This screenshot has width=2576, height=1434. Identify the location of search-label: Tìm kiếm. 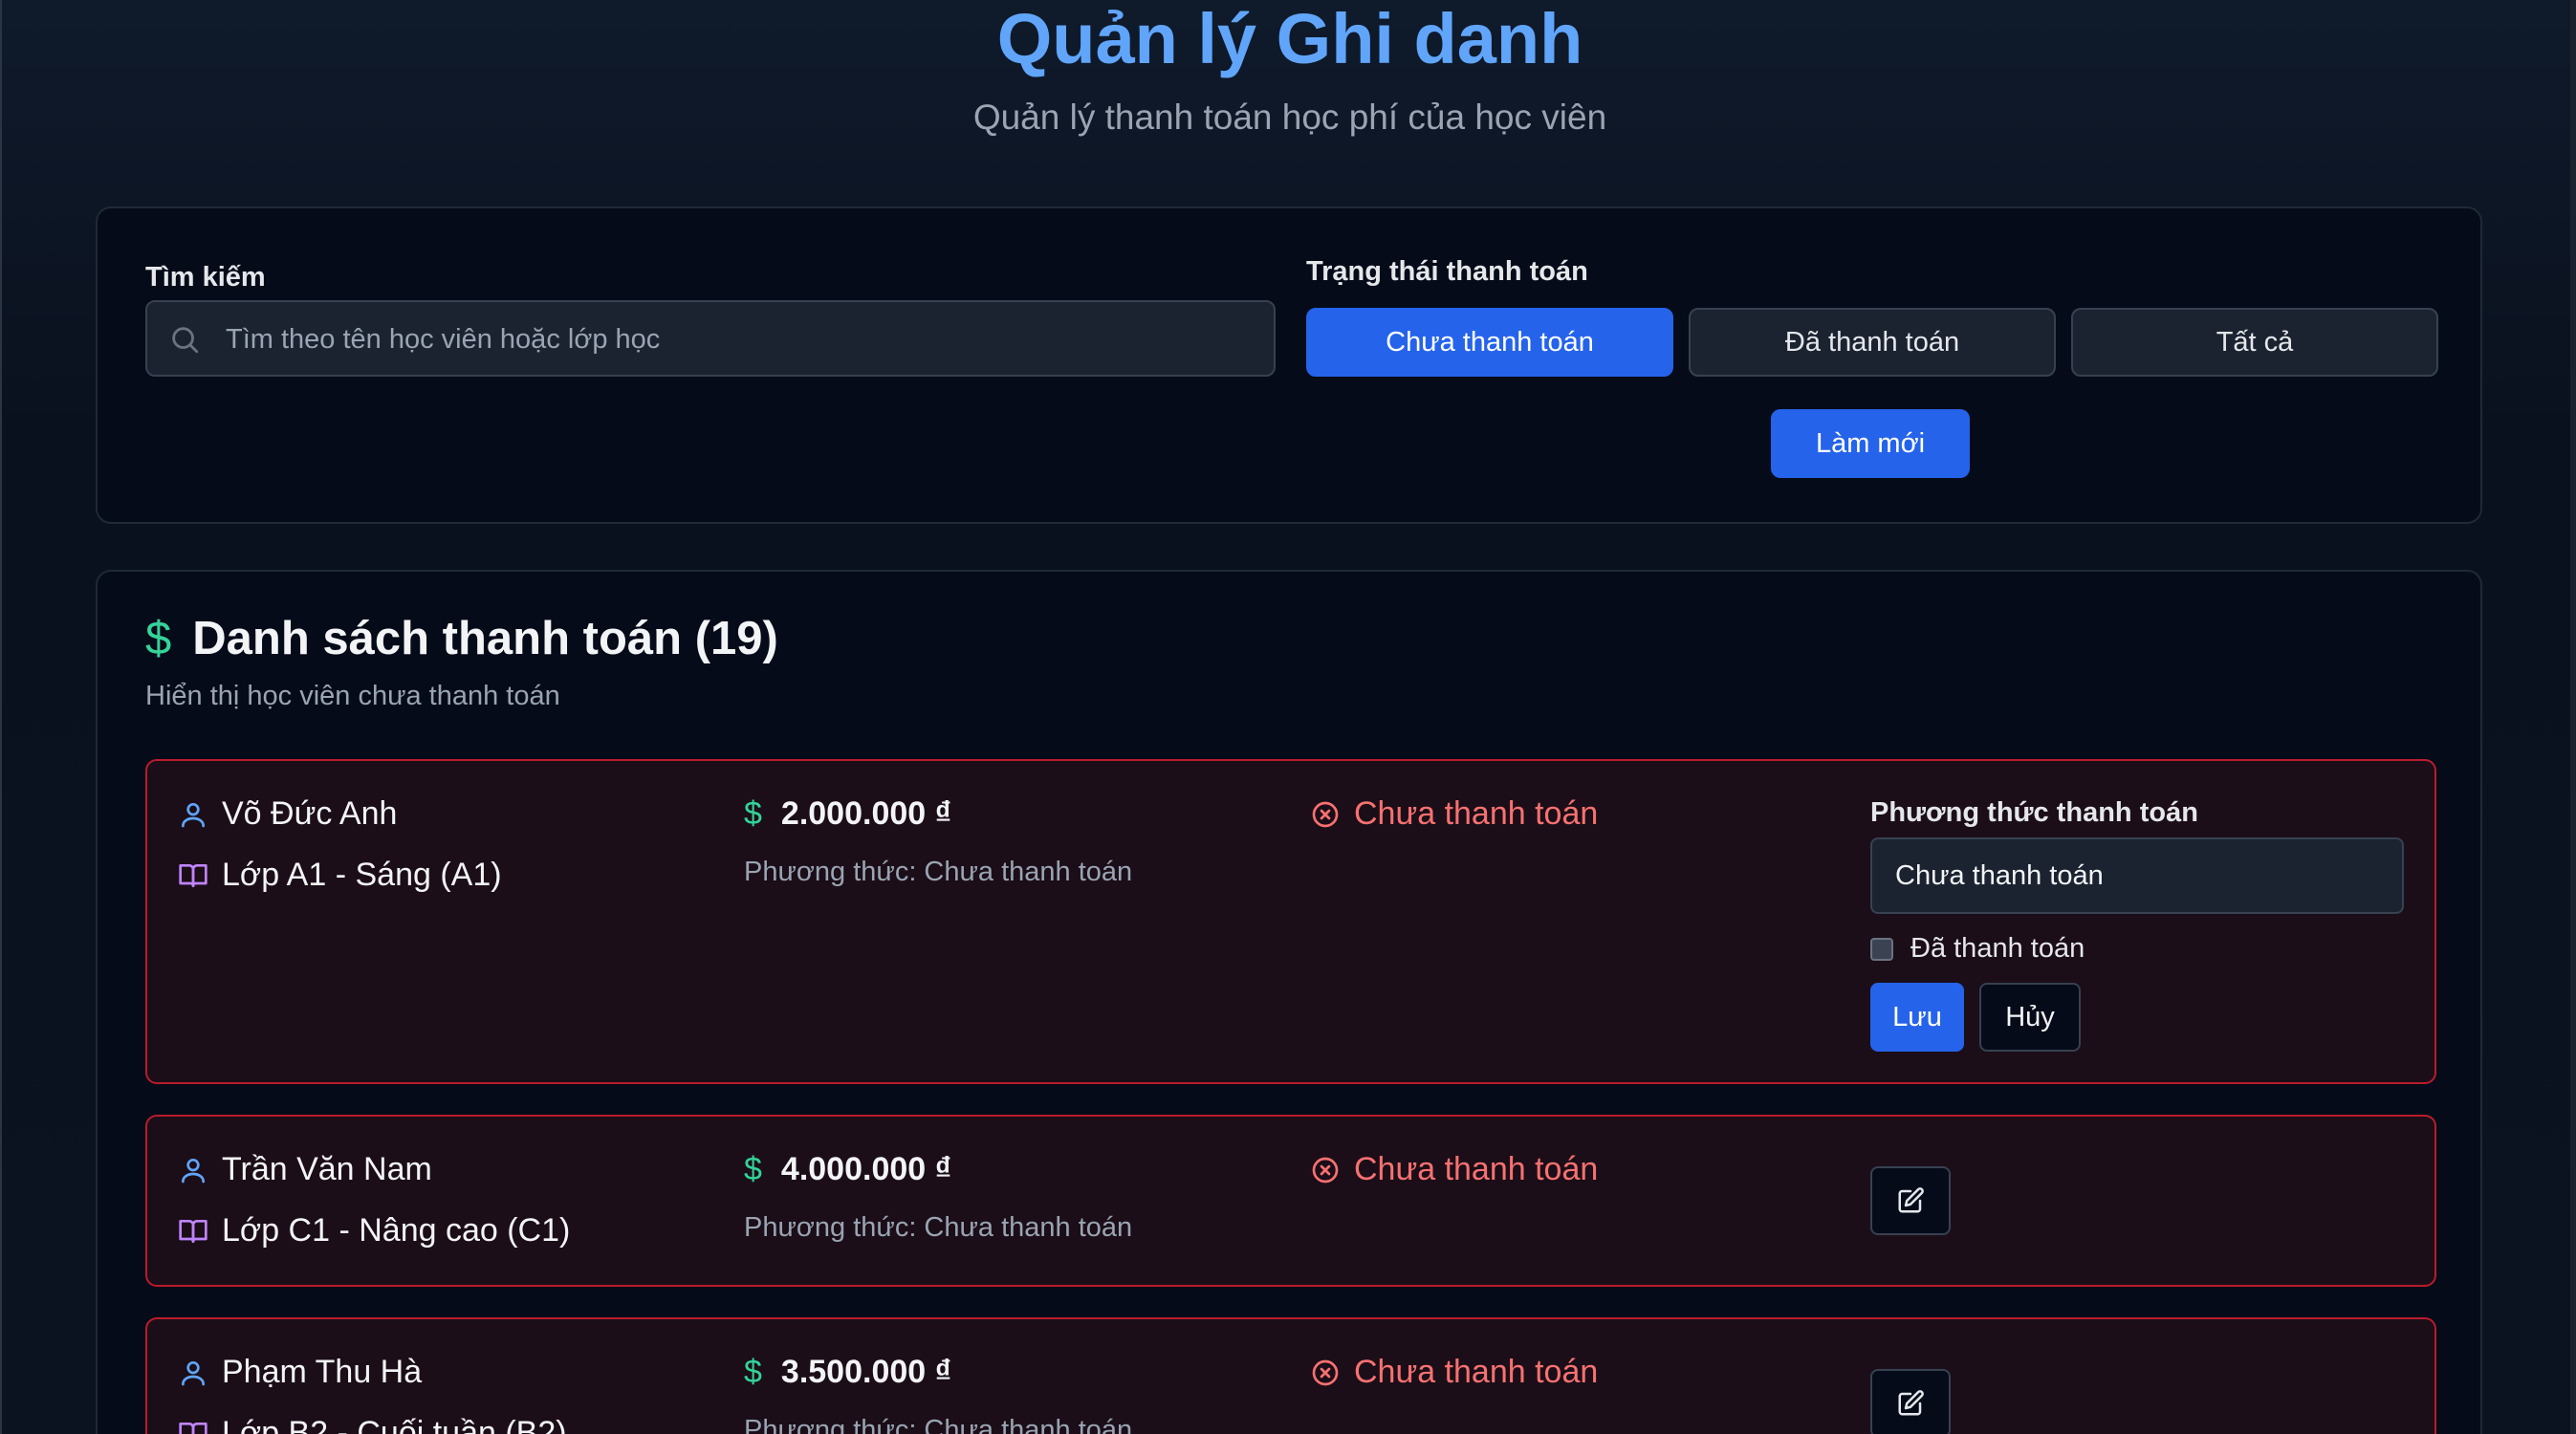
(205, 277).